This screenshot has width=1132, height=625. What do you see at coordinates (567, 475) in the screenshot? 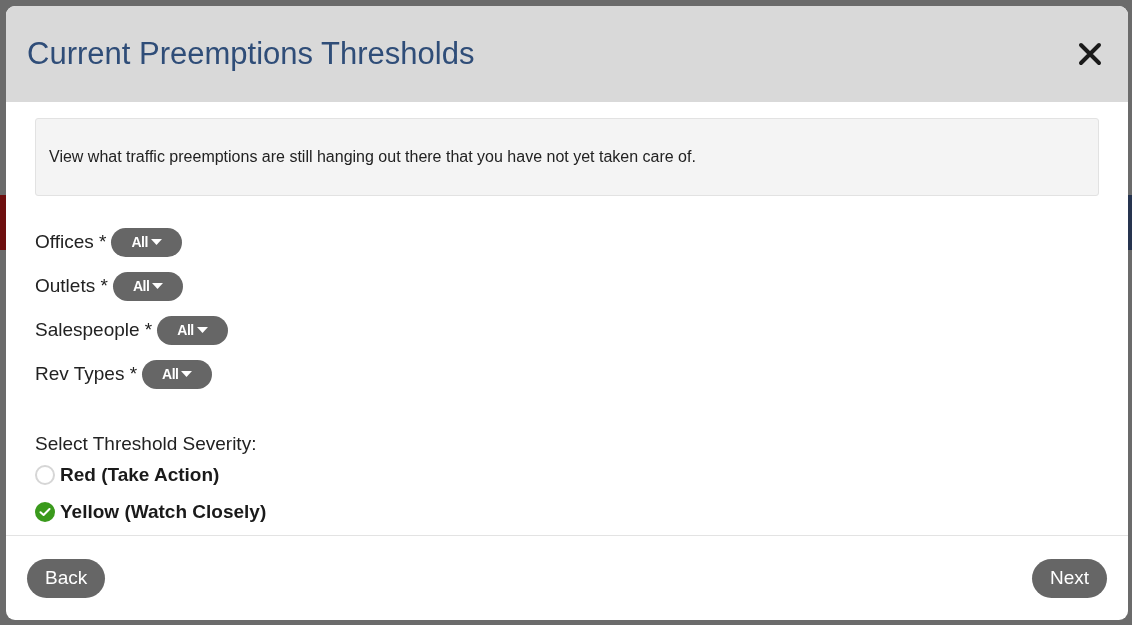
I see `severity-option: Red (Take Action)` at bounding box center [567, 475].